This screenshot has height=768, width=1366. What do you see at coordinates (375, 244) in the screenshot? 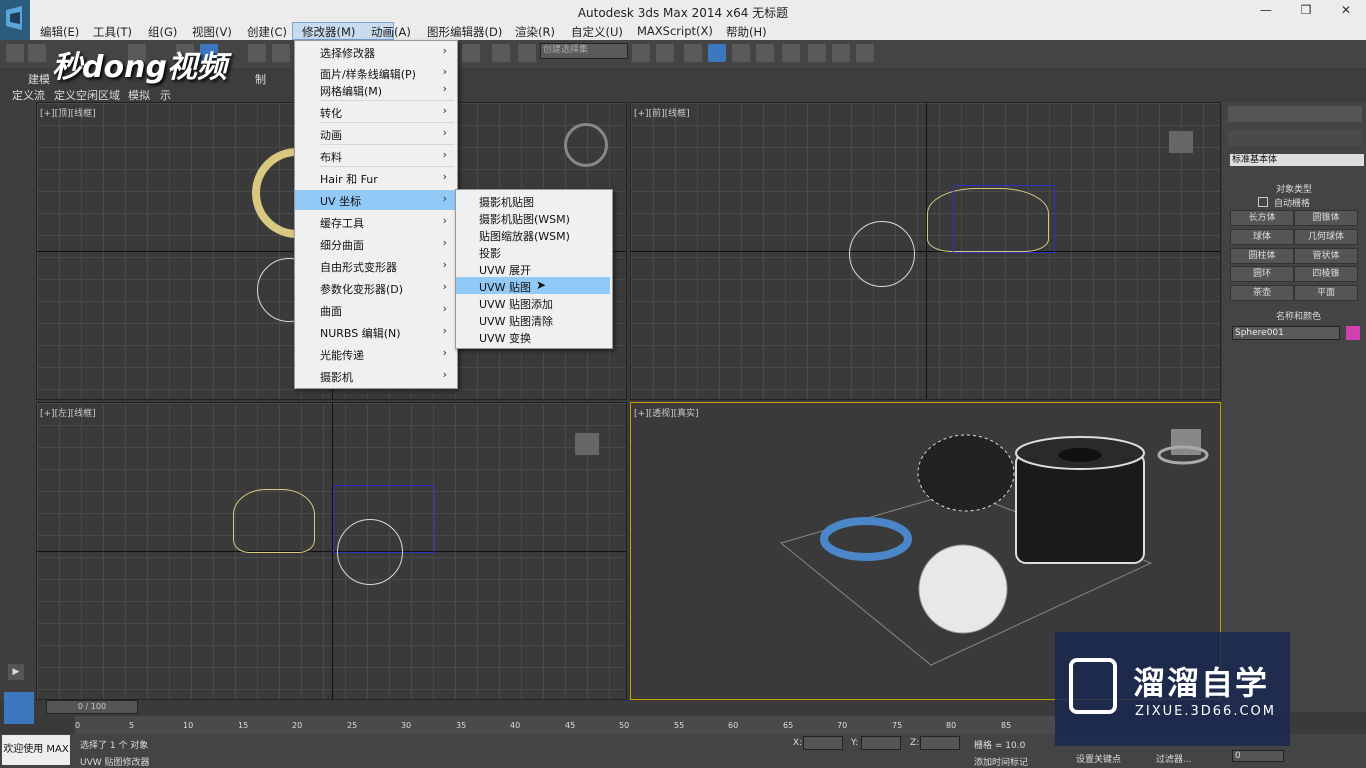
I see `menu-item-subdivision-surfaces: 细分曲面 ›` at bounding box center [375, 244].